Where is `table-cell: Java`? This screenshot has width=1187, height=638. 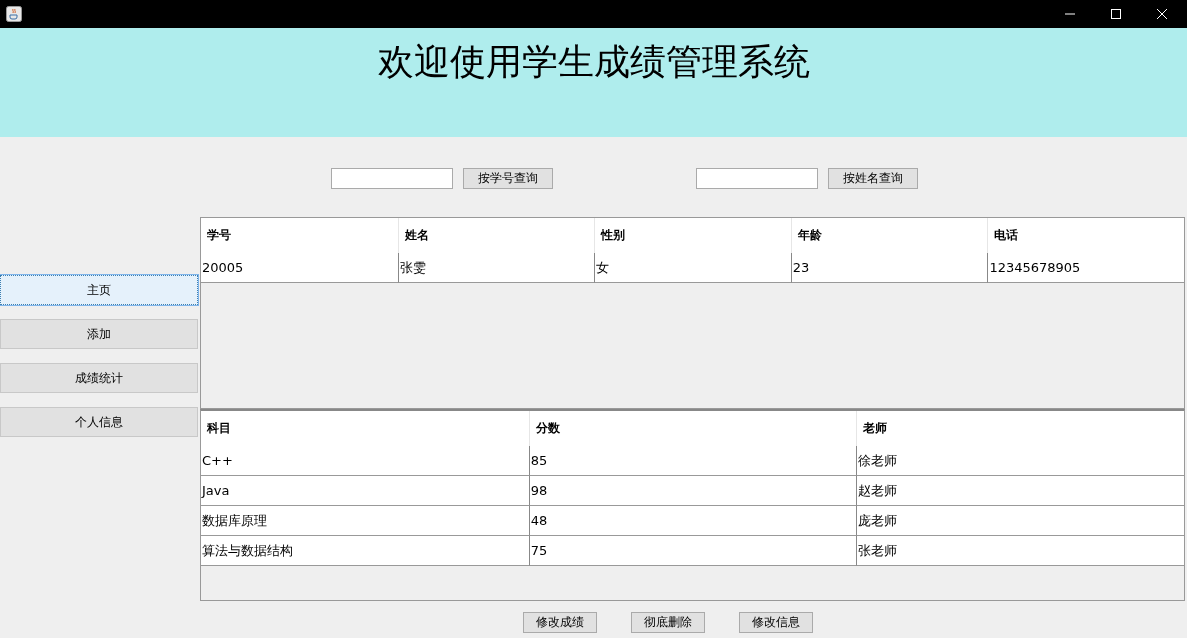 table-cell: Java is located at coordinates (365, 491).